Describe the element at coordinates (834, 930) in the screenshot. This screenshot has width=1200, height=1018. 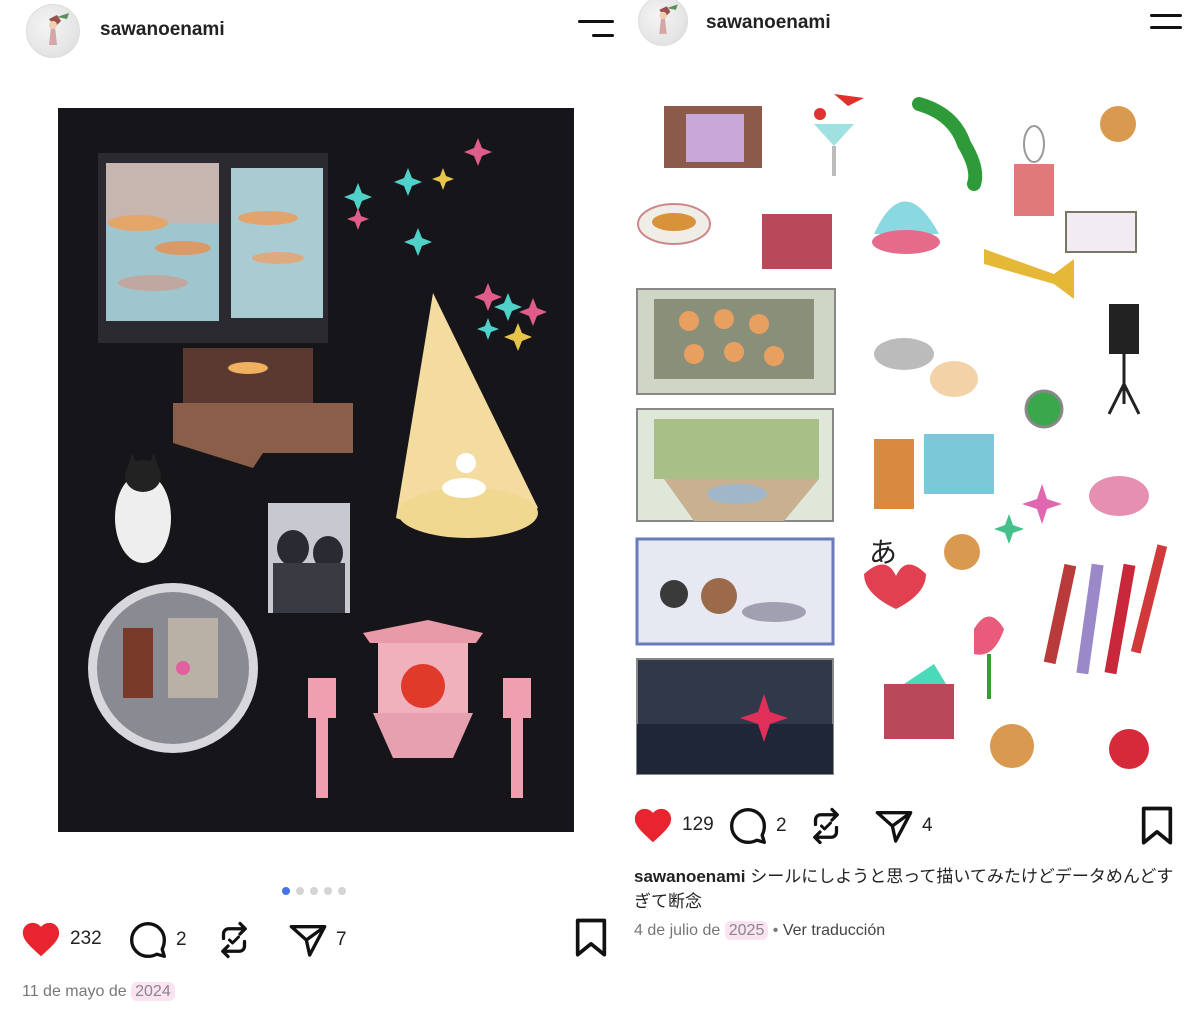
I see `translate-link: Ver traducción` at that location.